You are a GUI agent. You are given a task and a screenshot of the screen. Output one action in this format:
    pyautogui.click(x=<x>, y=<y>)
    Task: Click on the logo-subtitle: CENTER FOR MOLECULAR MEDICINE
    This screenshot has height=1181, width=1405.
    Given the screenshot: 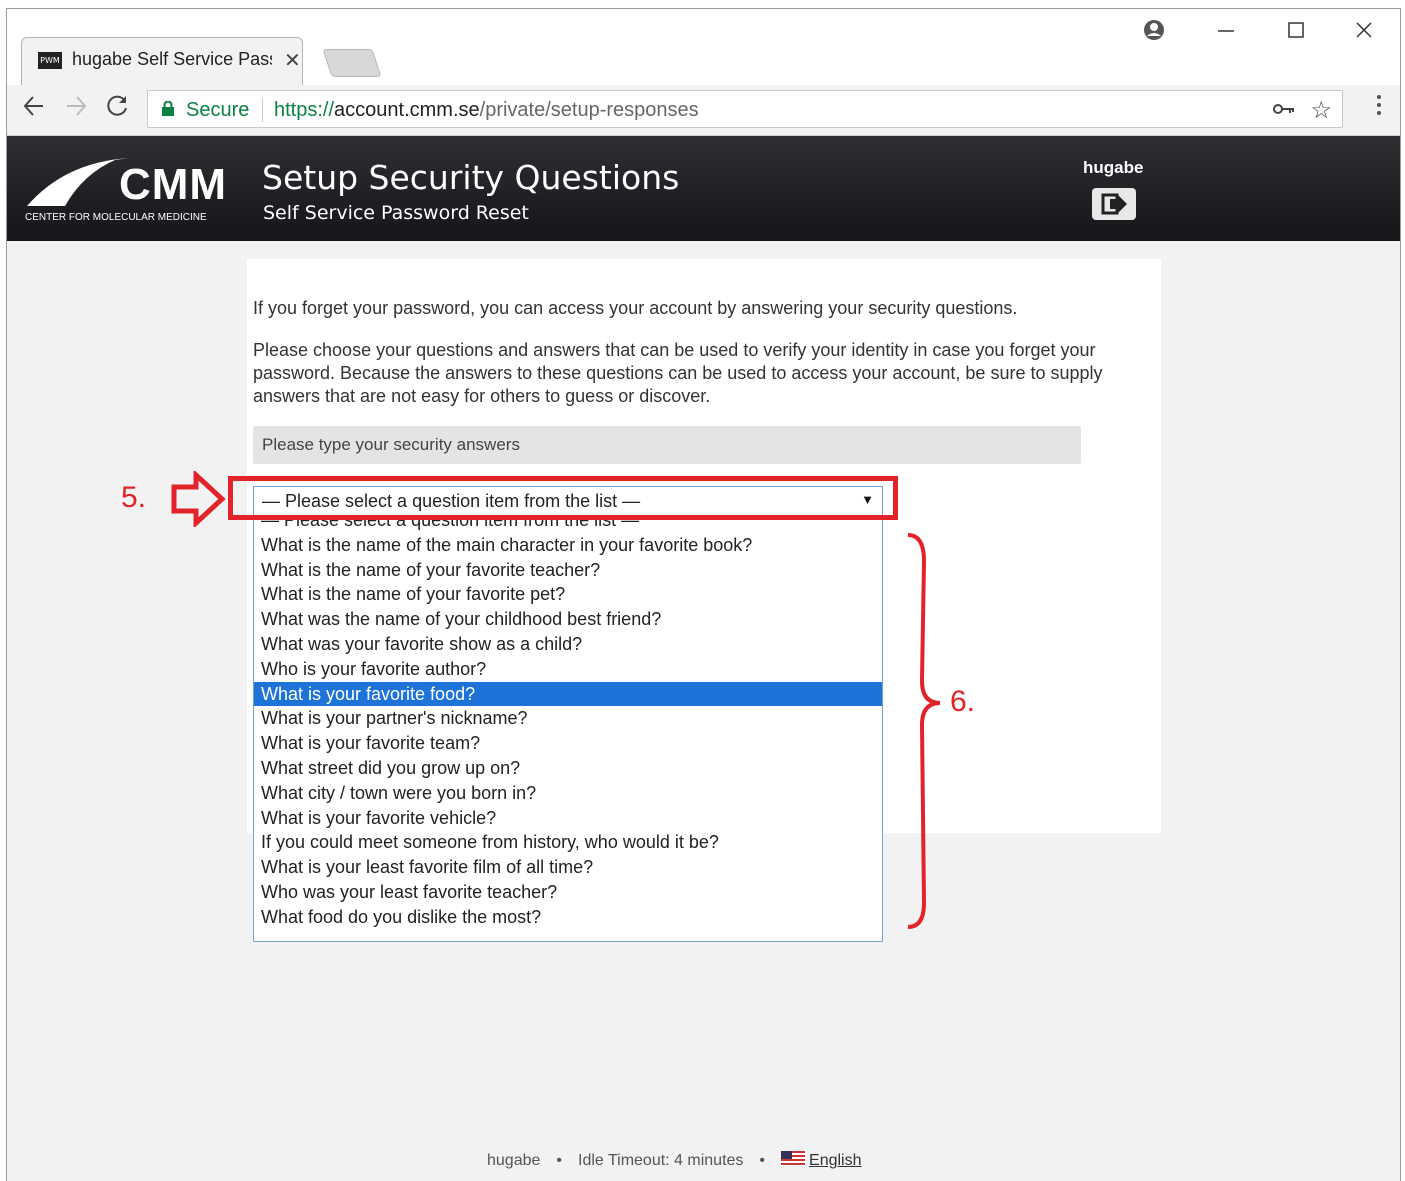 What is the action you would take?
    pyautogui.click(x=116, y=217)
    